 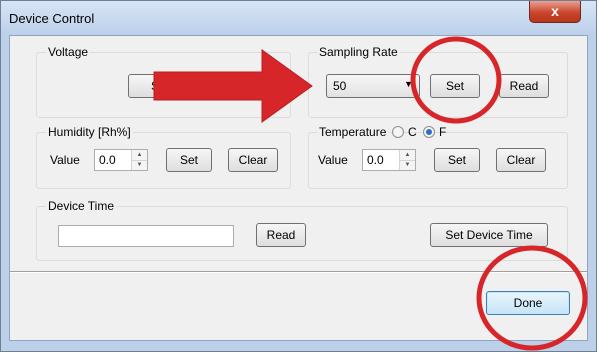 I want to click on window-title: Device Control, so click(x=52, y=18).